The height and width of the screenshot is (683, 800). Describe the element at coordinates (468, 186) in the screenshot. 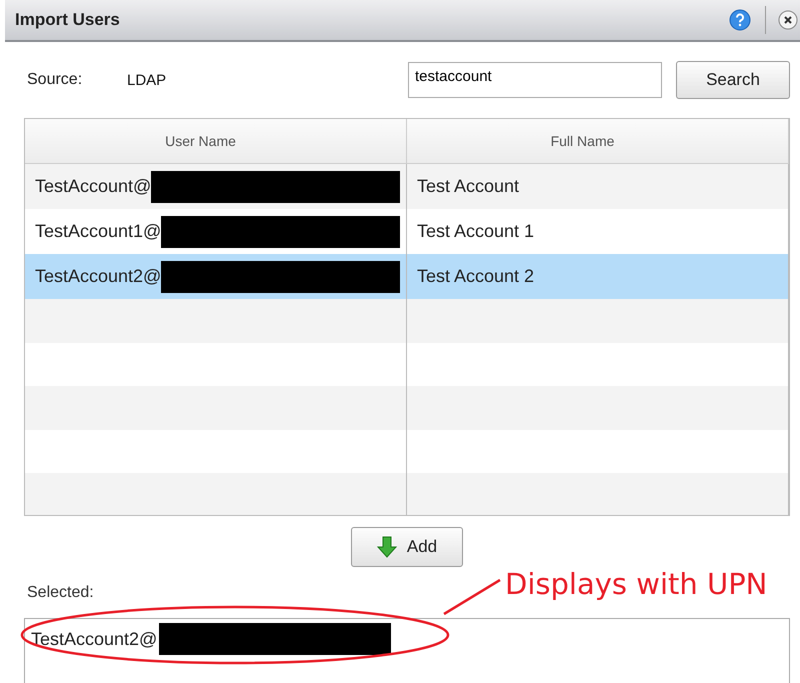

I see `table-cell: Test Account` at that location.